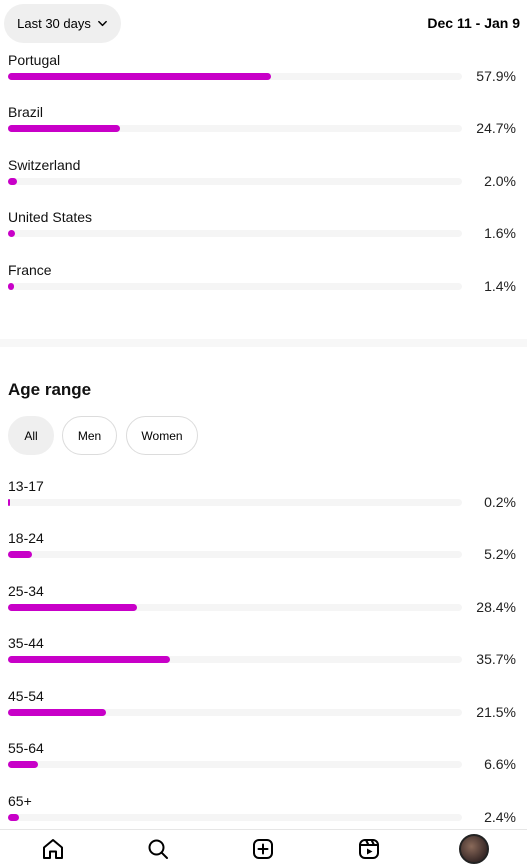 The height and width of the screenshot is (868, 527). I want to click on nav-create, so click(263, 849).